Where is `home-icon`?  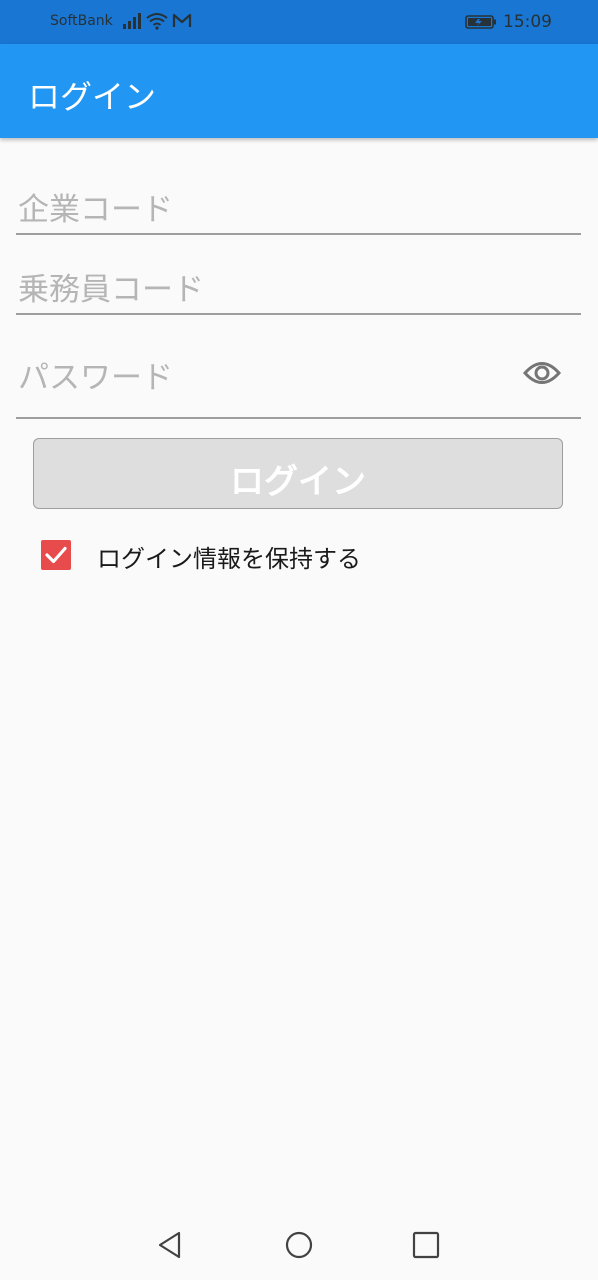
home-icon is located at coordinates (299, 1247).